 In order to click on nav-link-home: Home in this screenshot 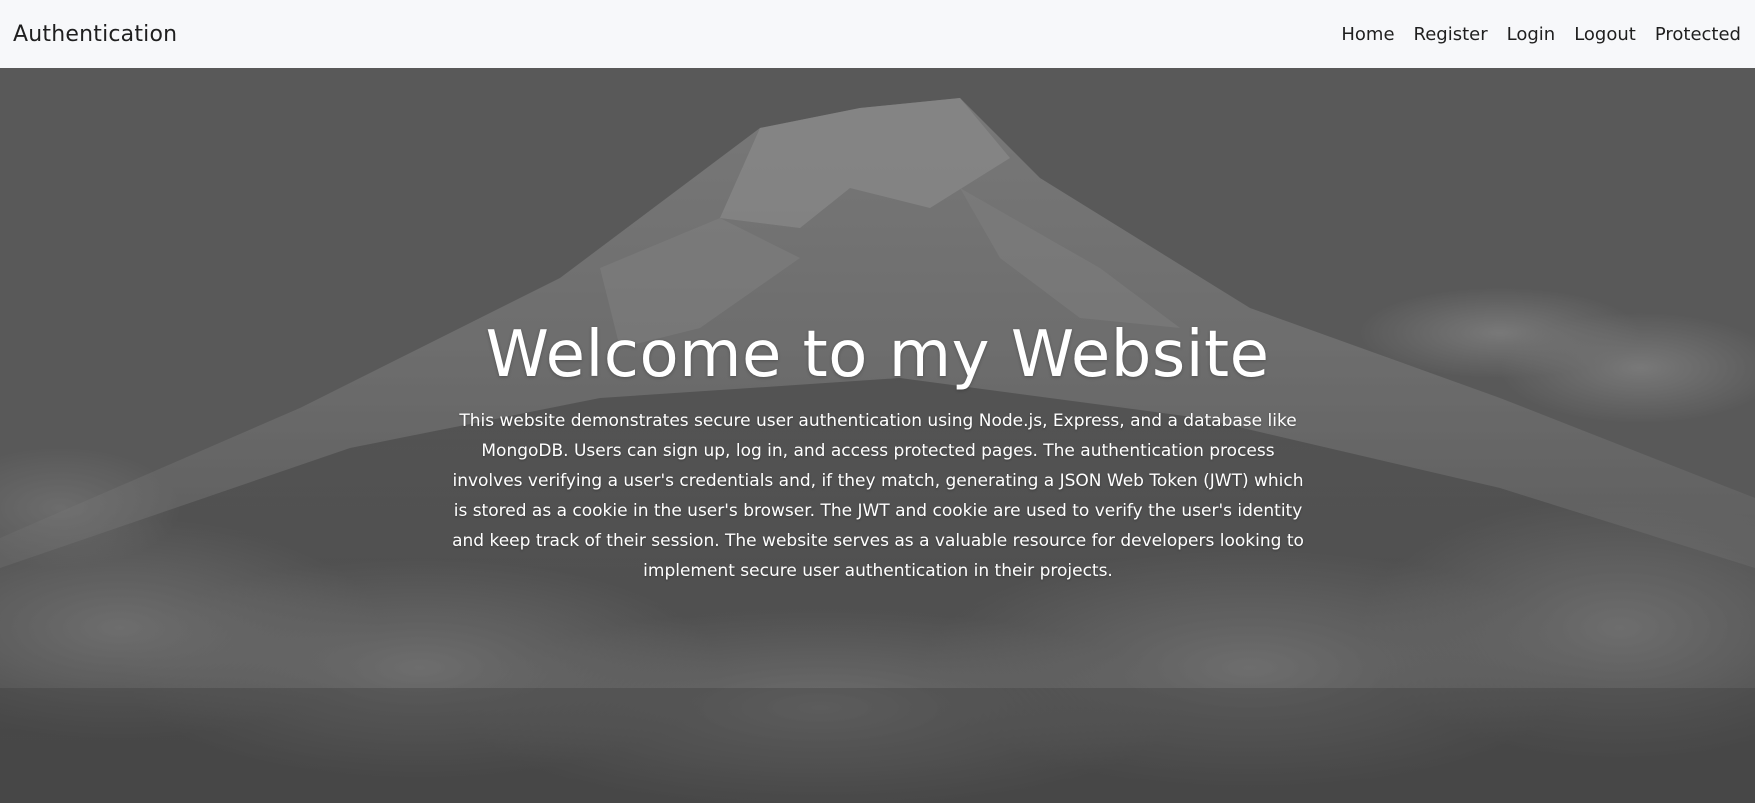, I will do `click(1367, 34)`.